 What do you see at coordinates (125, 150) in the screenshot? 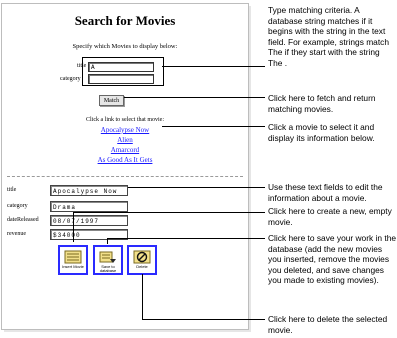
I see `movie-link-amarcord: Amarcord` at bounding box center [125, 150].